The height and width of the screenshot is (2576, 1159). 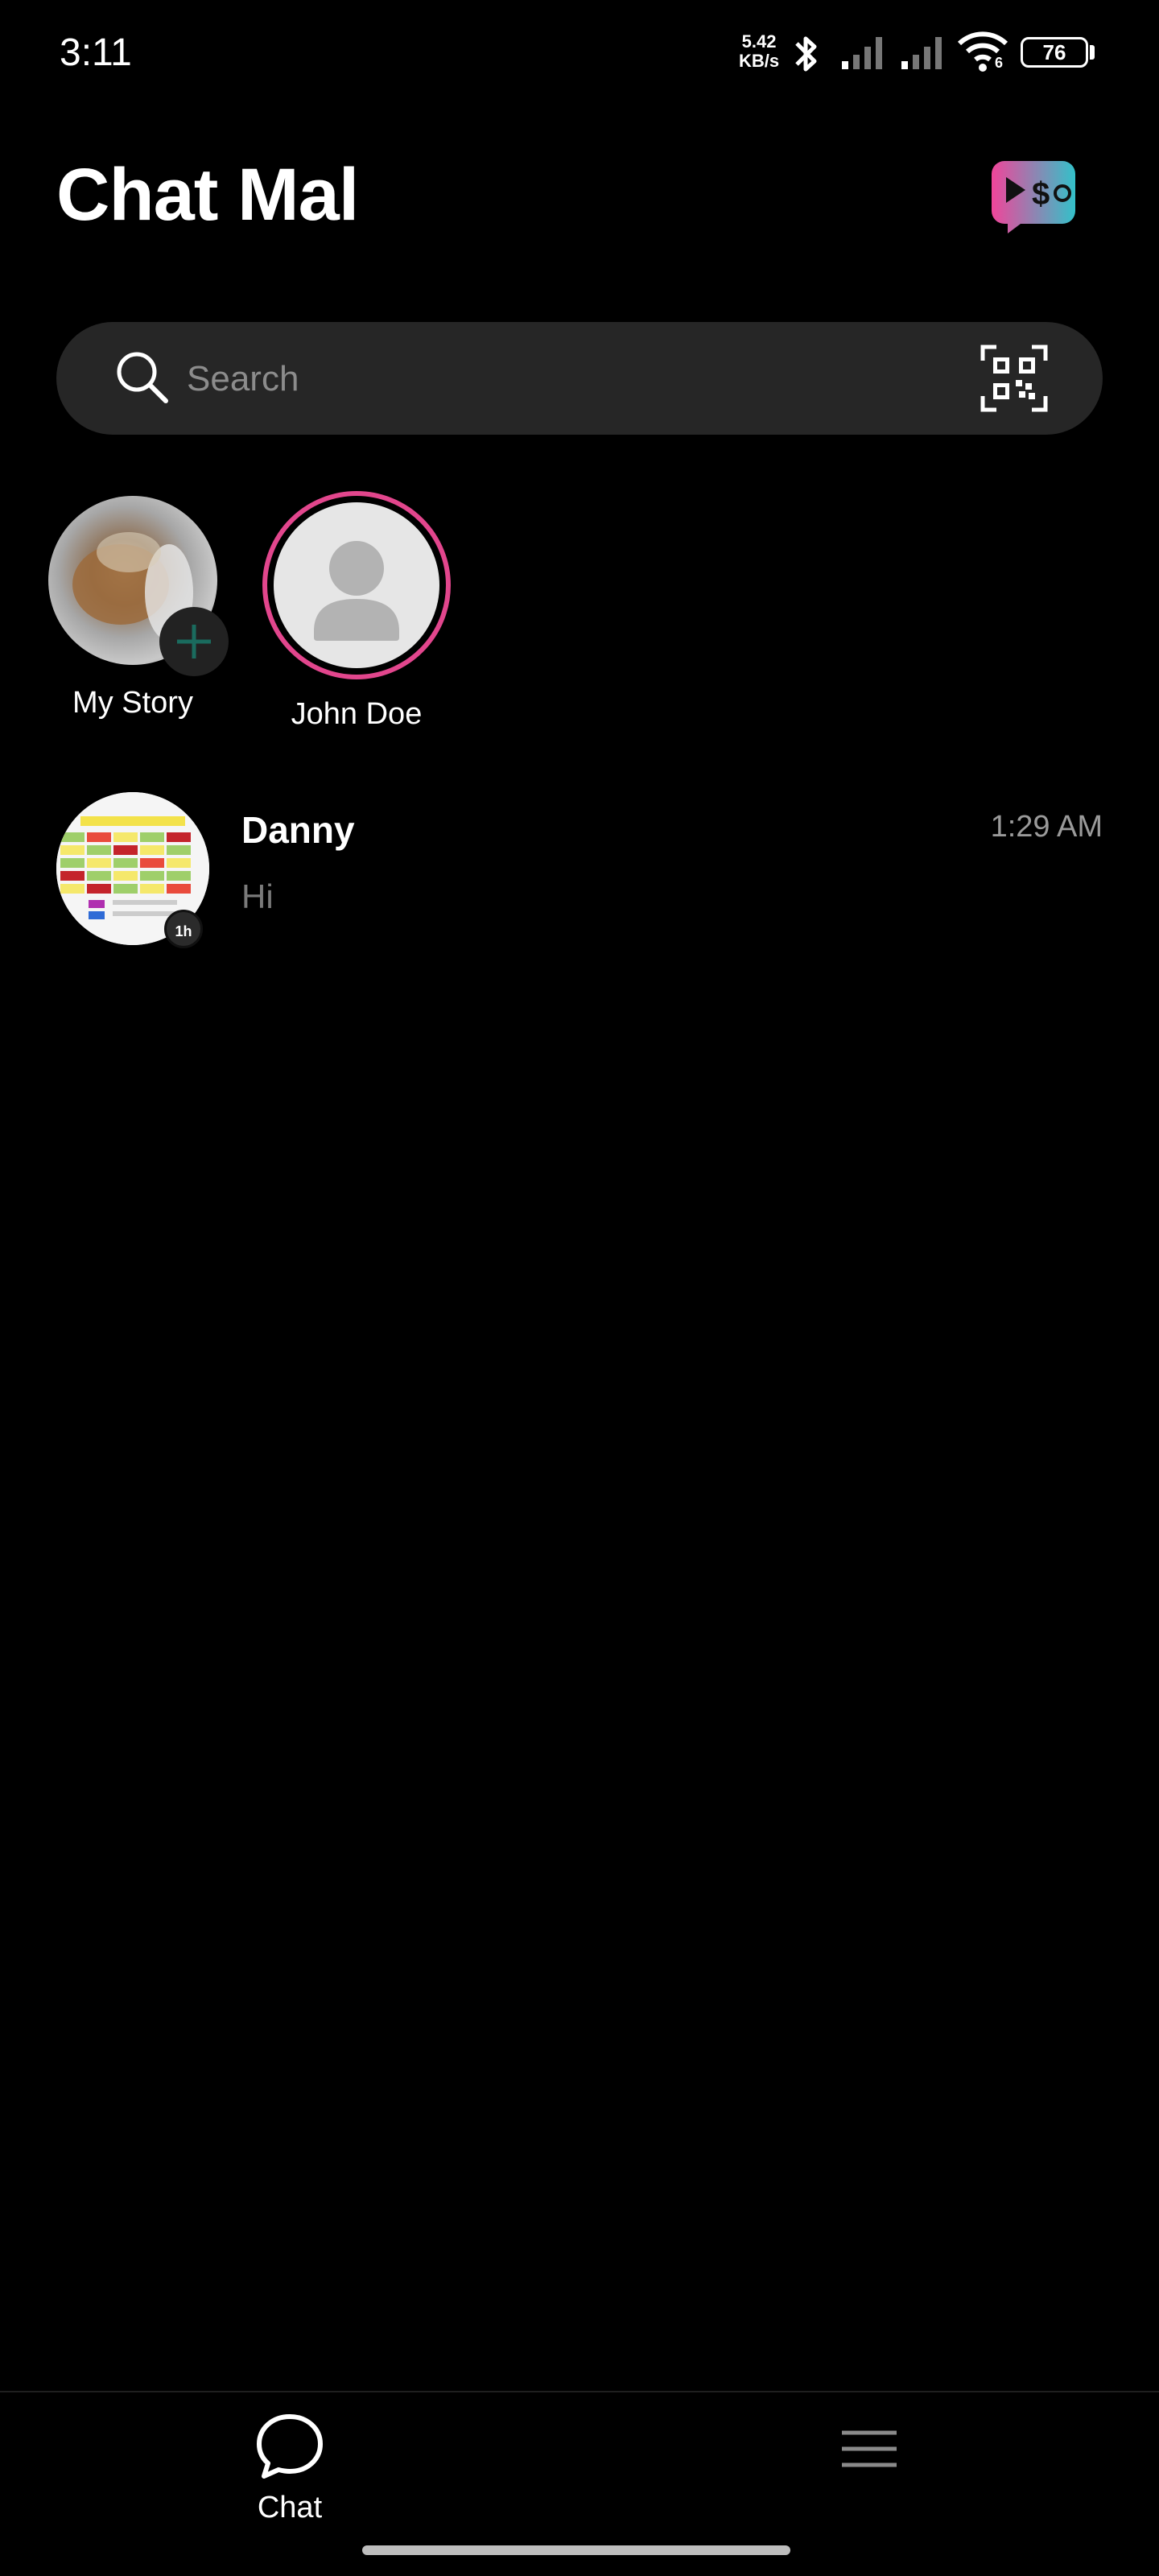 What do you see at coordinates (356, 591) in the screenshot?
I see `person-icon` at bounding box center [356, 591].